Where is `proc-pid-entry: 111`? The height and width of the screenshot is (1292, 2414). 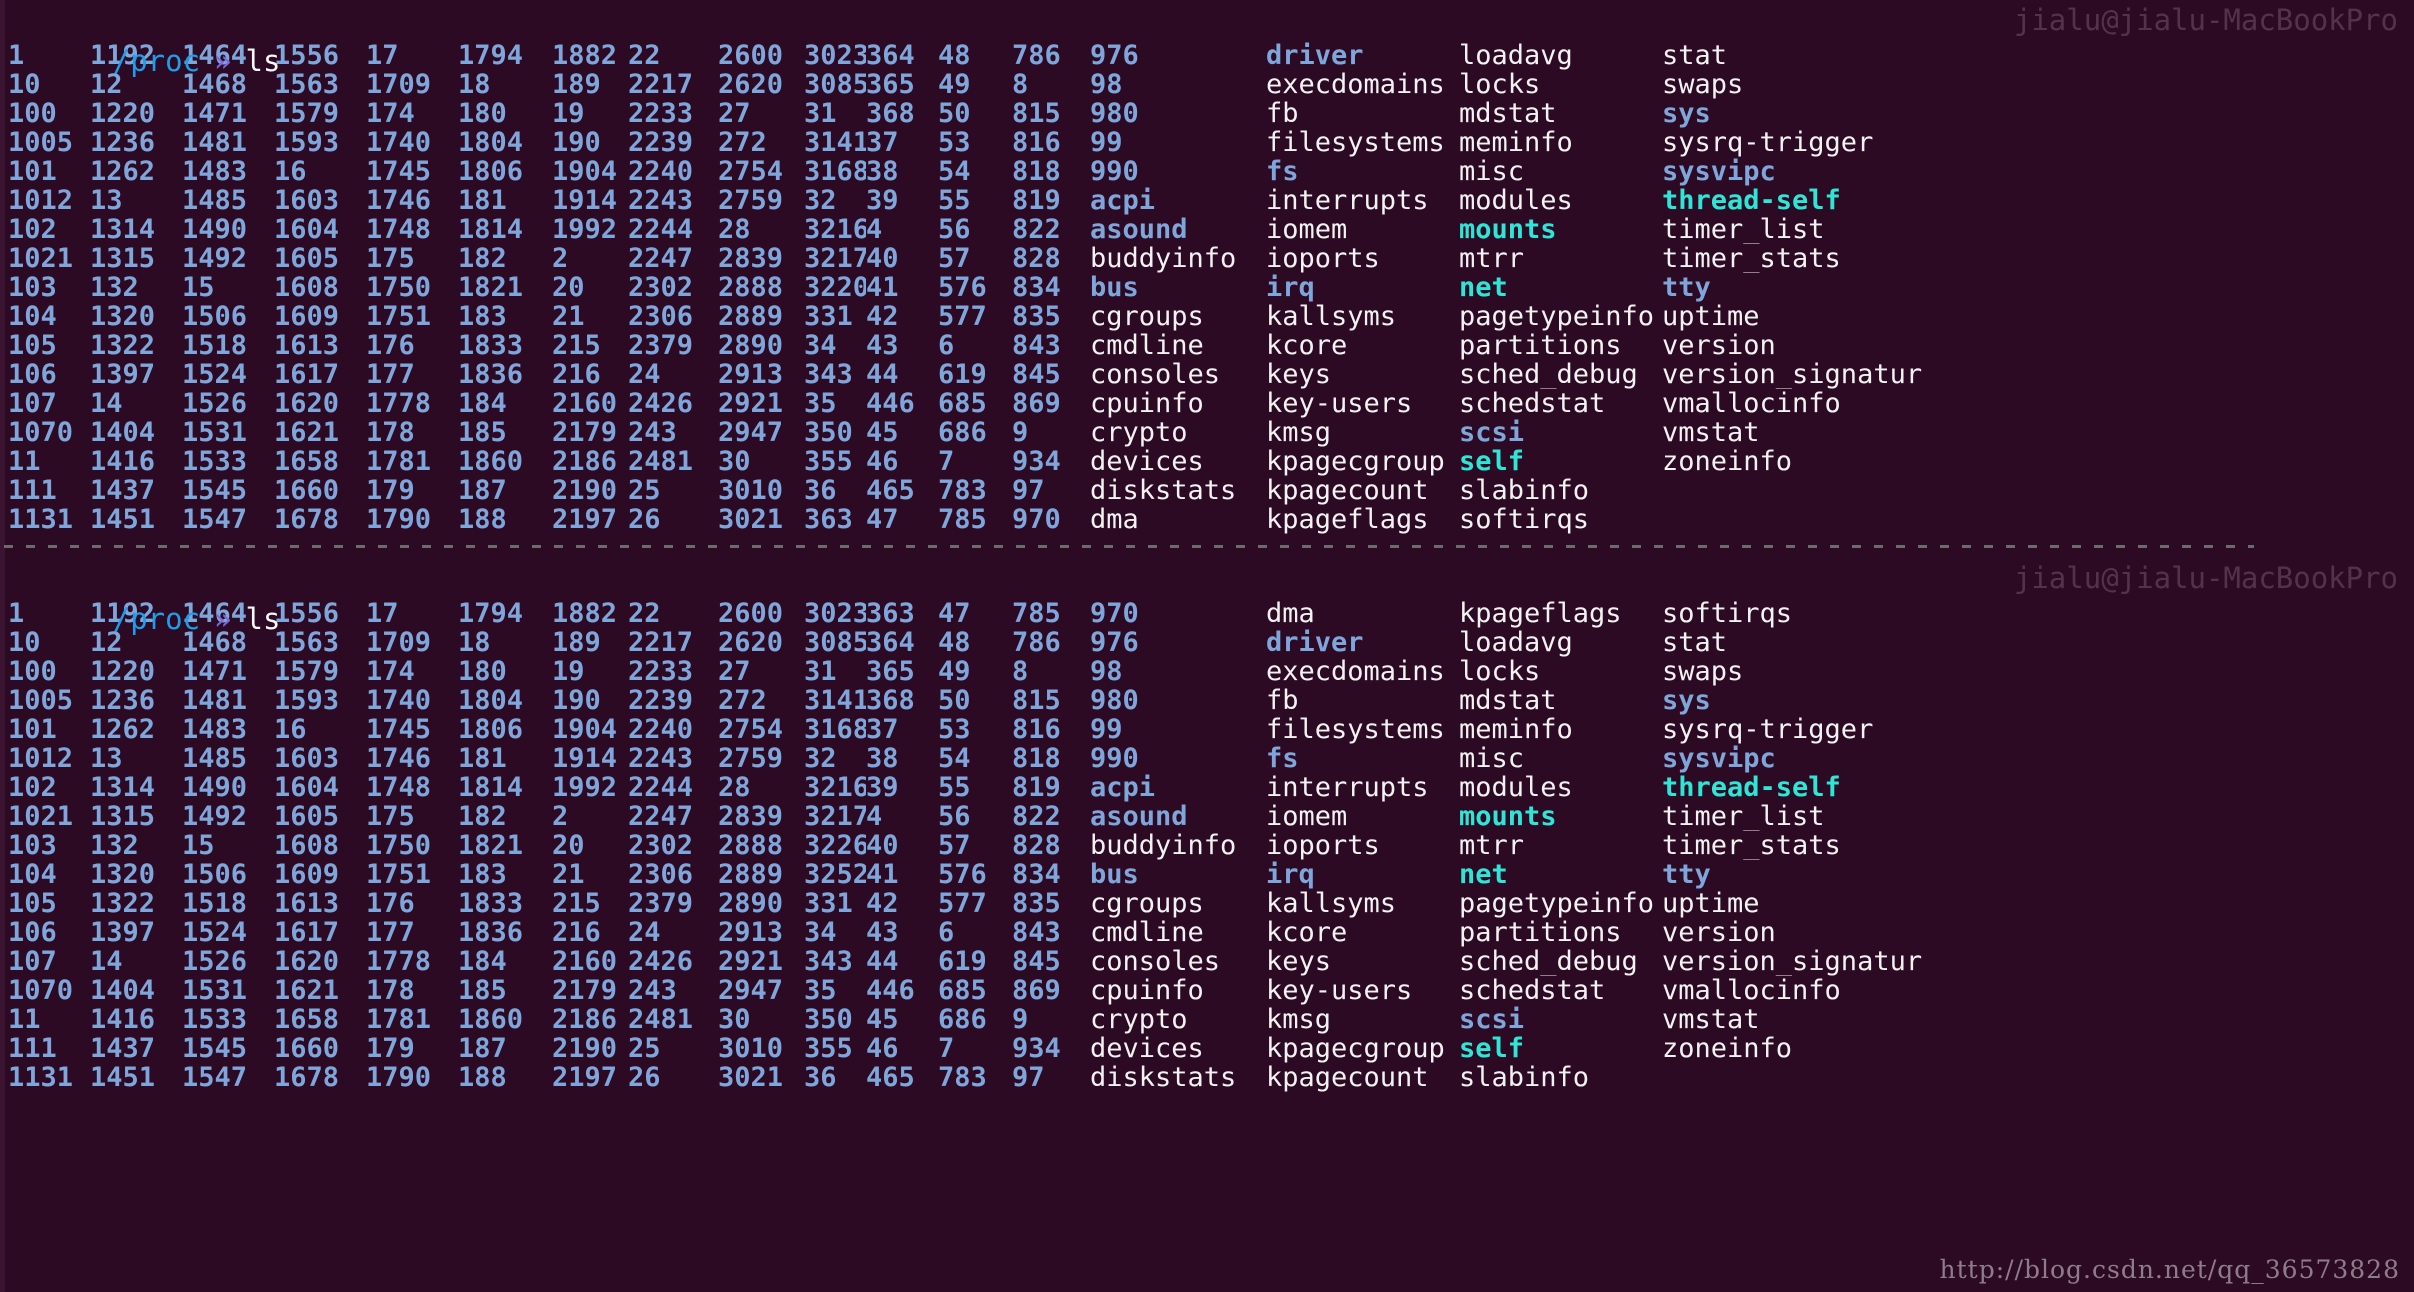 proc-pid-entry: 111 is located at coordinates (32, 1048).